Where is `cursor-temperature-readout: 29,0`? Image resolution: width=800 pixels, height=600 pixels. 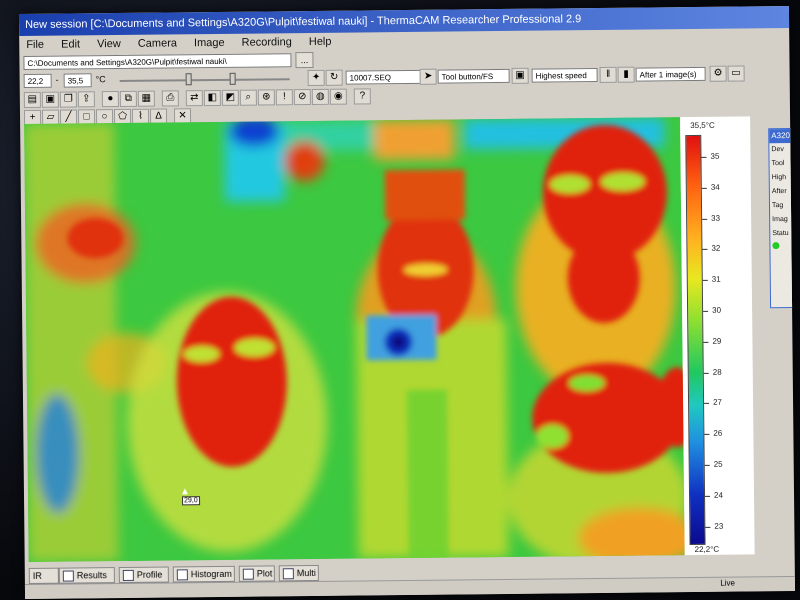
cursor-temperature-readout: 29,0 is located at coordinates (191, 501).